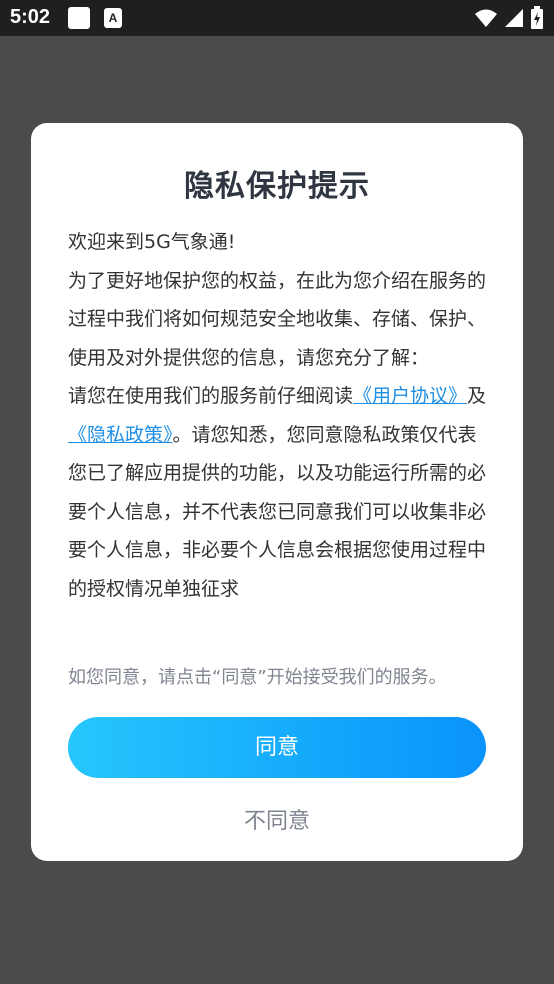 The width and height of the screenshot is (554, 984). I want to click on status-icons, so click(509, 18).